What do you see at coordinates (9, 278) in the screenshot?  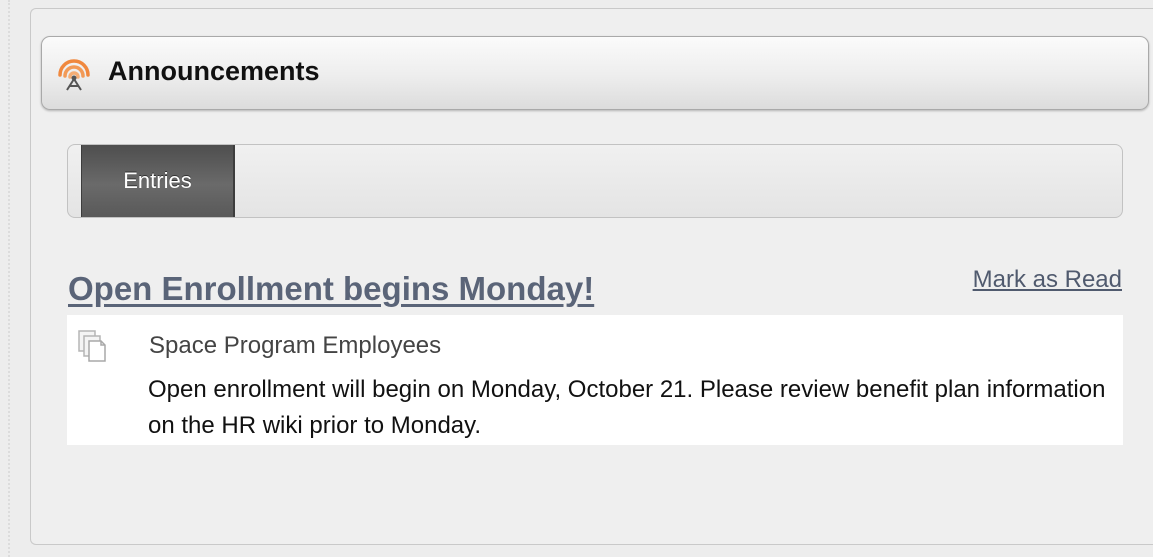 I see `page-edge-divider` at bounding box center [9, 278].